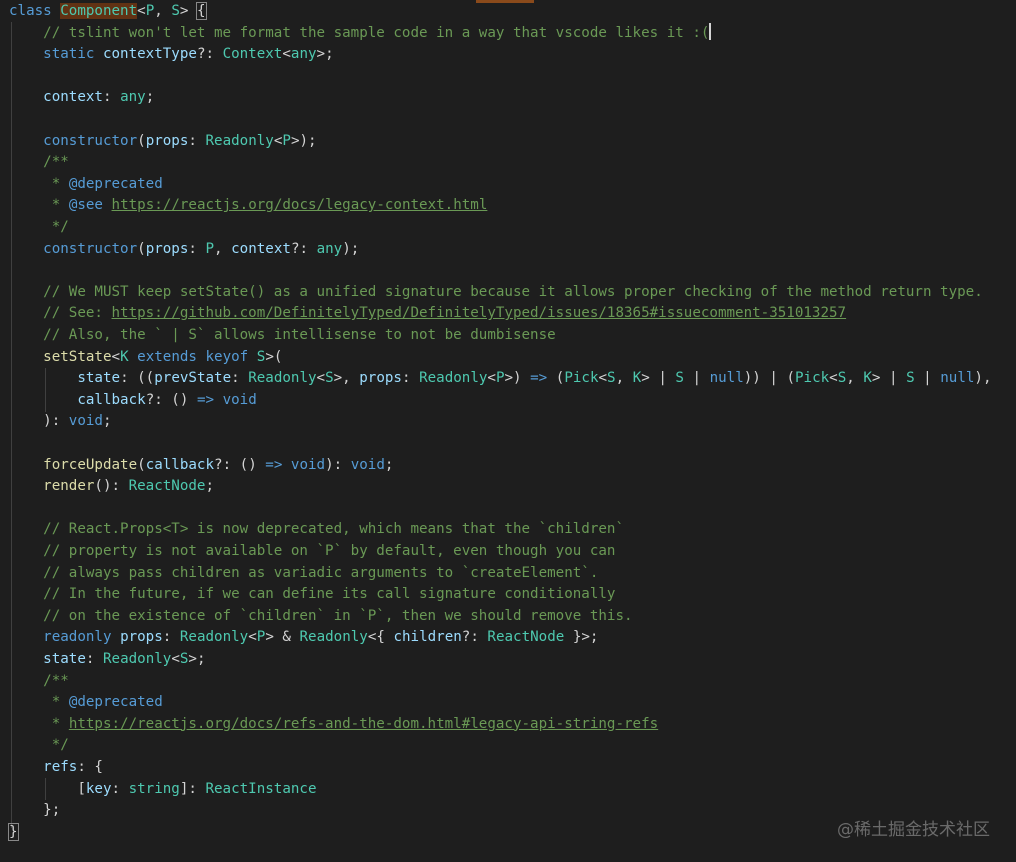 Image resolution: width=1016 pixels, height=862 pixels. Describe the element at coordinates (184, 249) in the screenshot. I see `code-line: constructor(props: P, context?: any);` at that location.